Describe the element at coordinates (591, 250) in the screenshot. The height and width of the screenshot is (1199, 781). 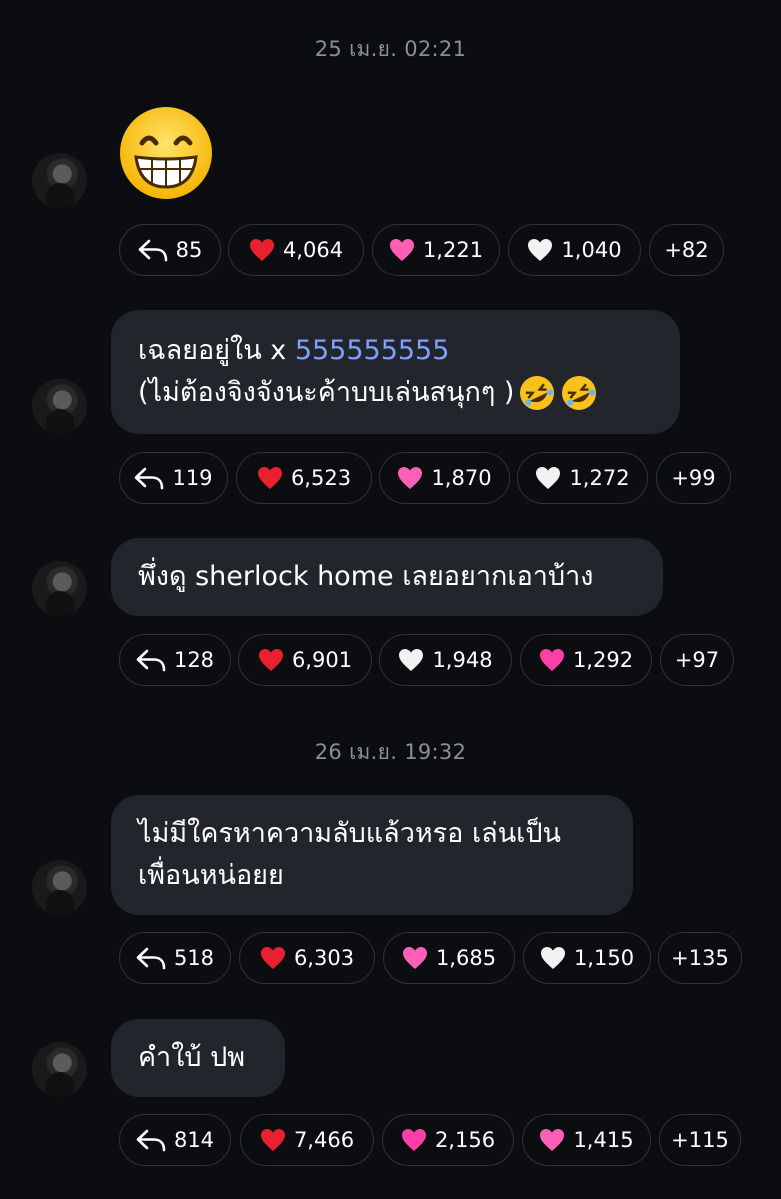
I see `reaction-count: 1,040` at that location.